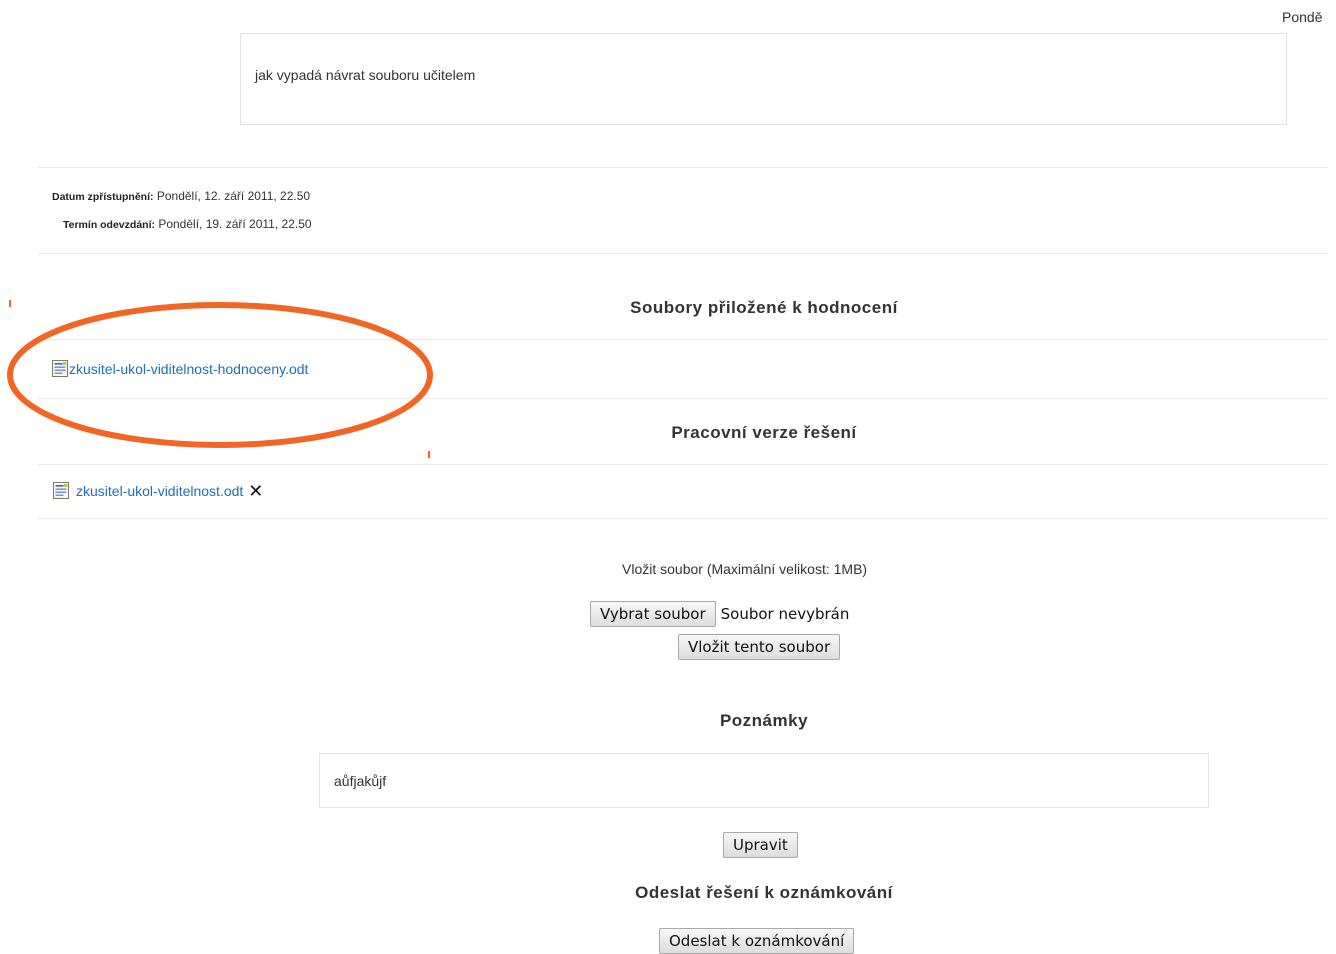 Image resolution: width=1336 pixels, height=954 pixels. Describe the element at coordinates (188, 369) in the screenshot. I see `feedback-file-link: zkusitel-ukol-viditelnost-hodnoceny.odt` at that location.